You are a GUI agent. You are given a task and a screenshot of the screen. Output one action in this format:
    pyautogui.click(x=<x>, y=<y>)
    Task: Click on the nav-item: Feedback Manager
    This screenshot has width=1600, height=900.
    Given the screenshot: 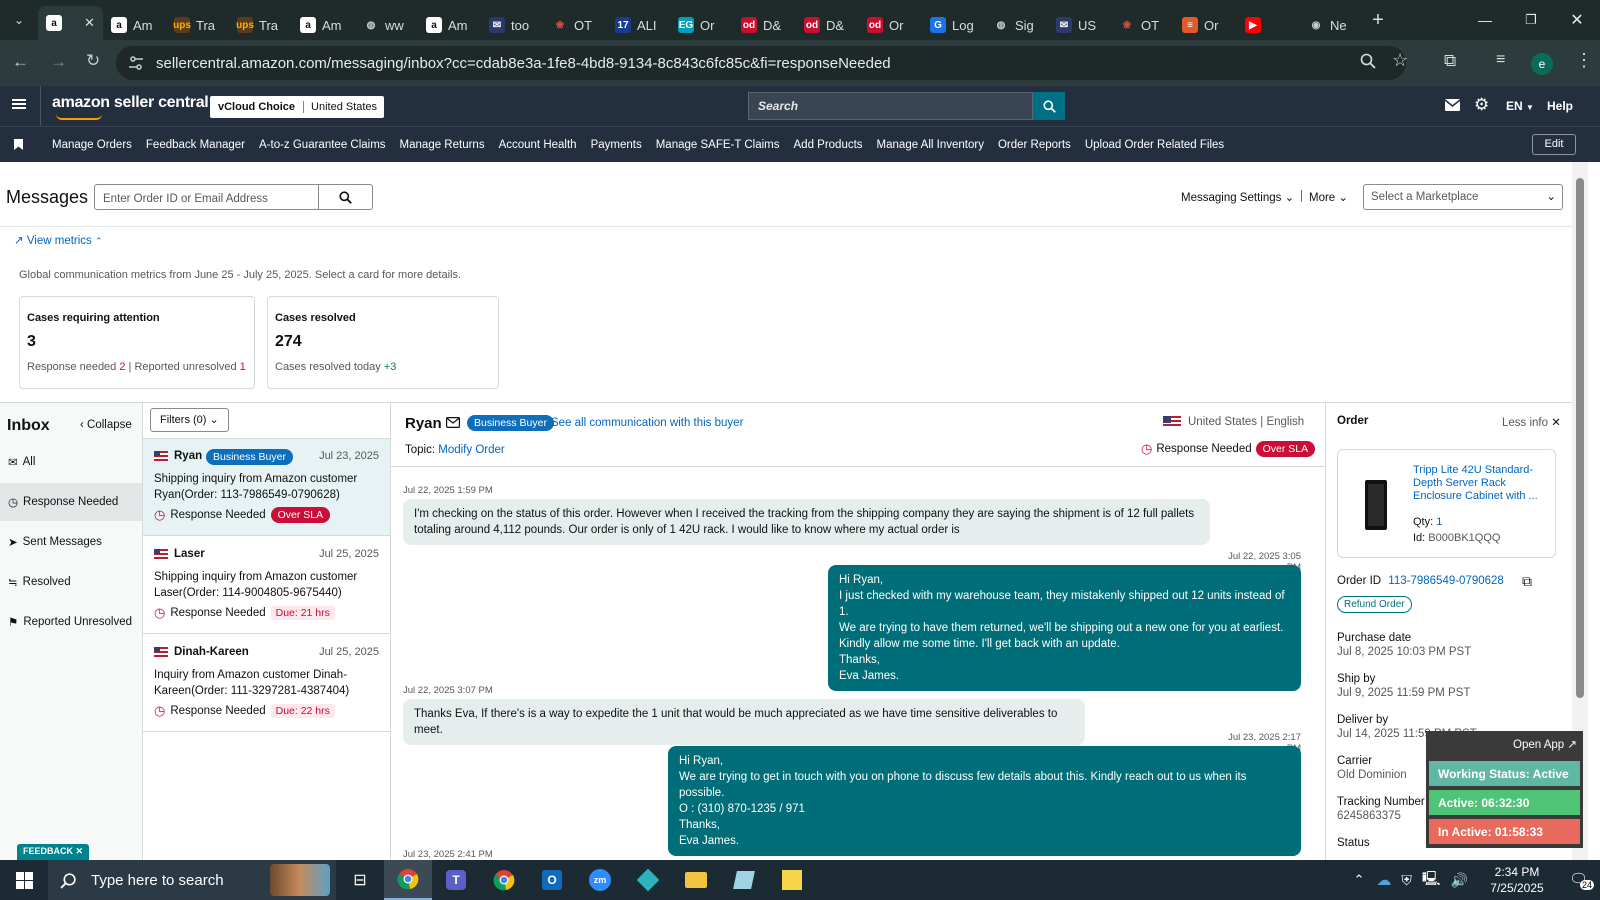 What is the action you would take?
    pyautogui.click(x=195, y=145)
    